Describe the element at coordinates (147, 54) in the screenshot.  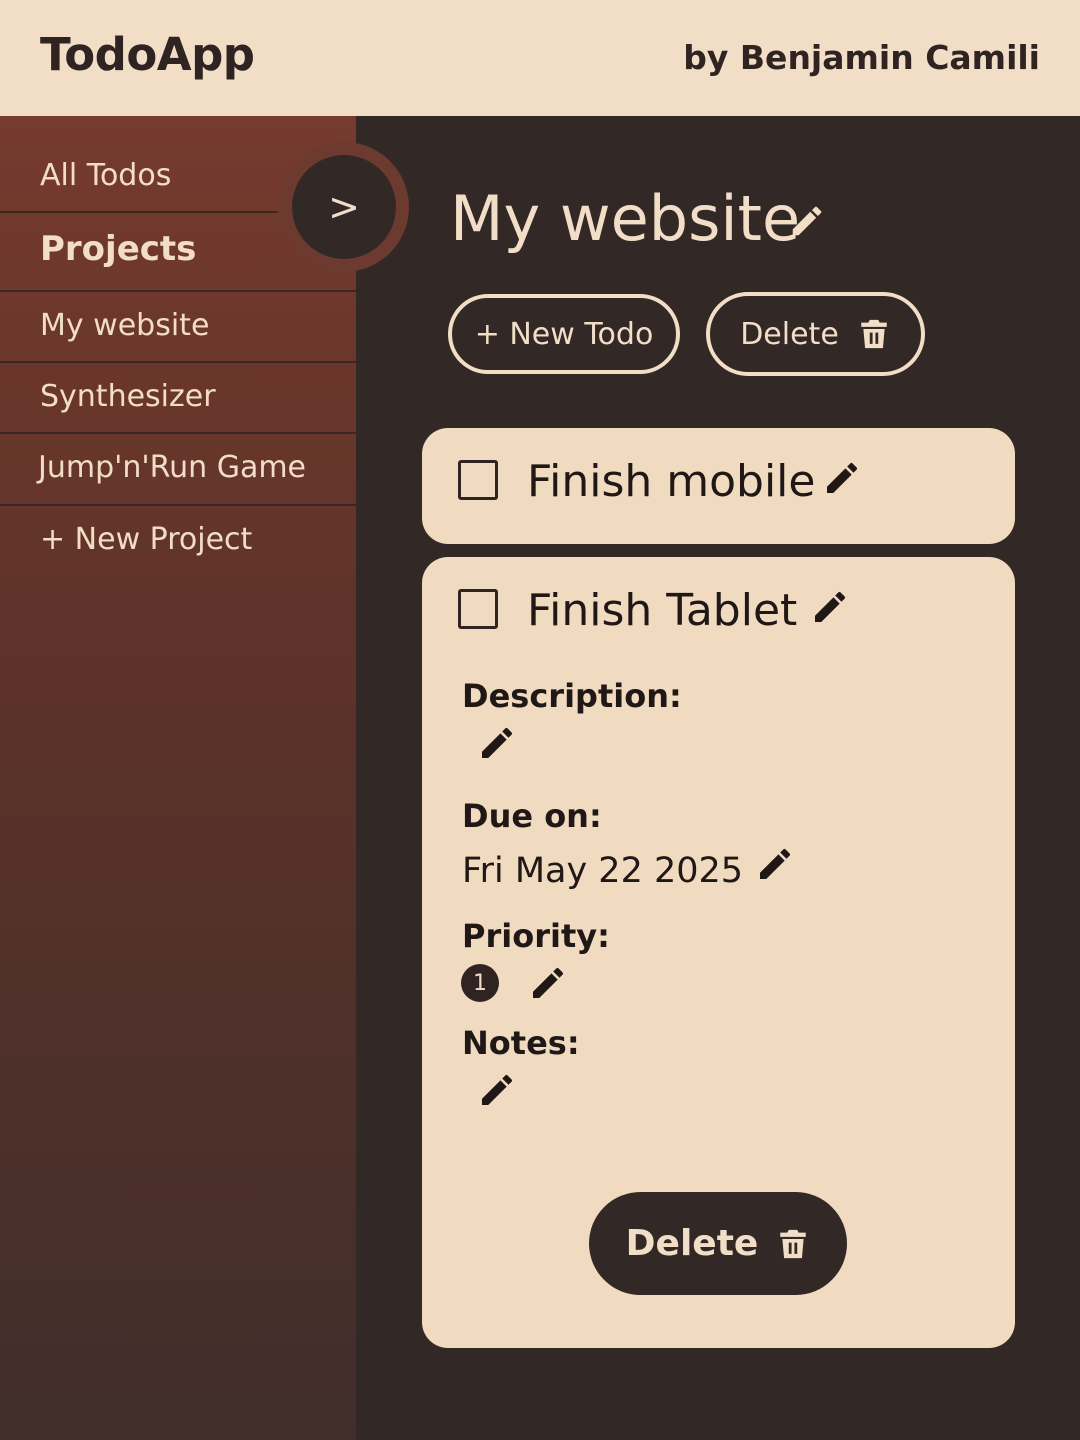
I see `app-title: TodoApp` at that location.